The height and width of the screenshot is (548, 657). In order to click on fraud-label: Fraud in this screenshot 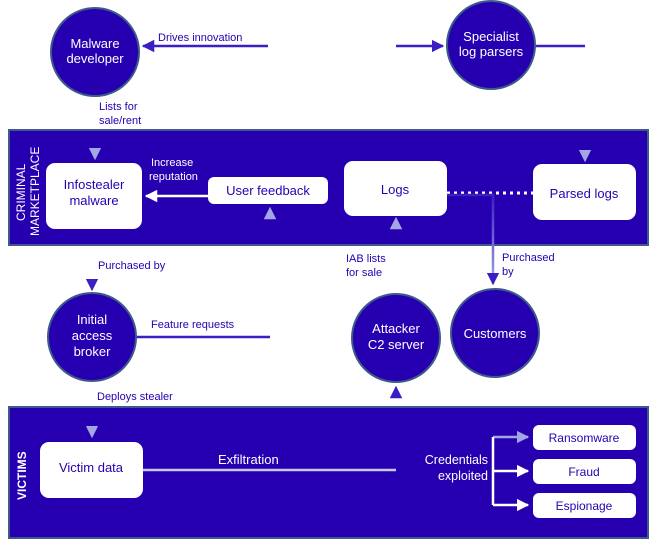, I will do `click(583, 472)`.